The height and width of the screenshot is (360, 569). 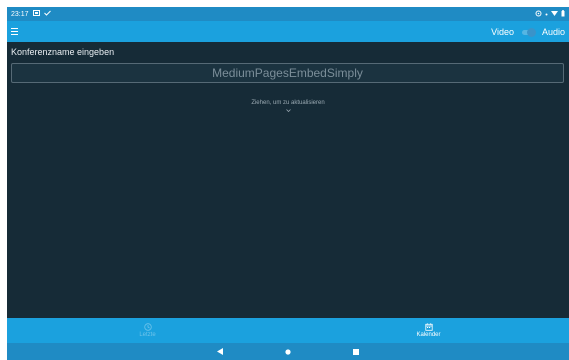 I want to click on home-icon, so click(x=288, y=352).